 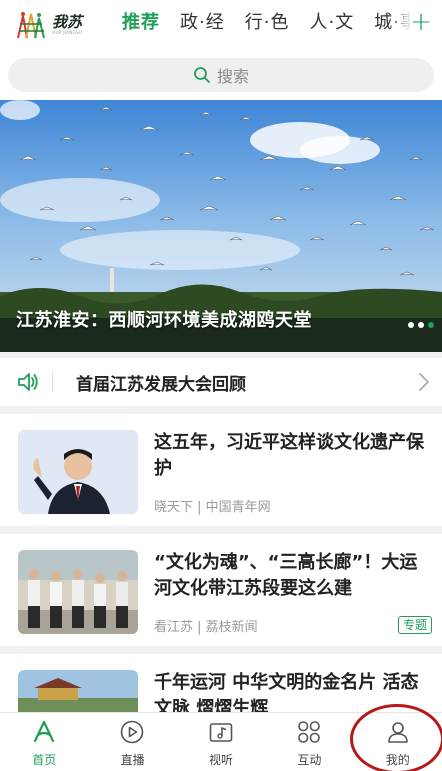 I want to click on tab-travel: 行·色, so click(x=267, y=25).